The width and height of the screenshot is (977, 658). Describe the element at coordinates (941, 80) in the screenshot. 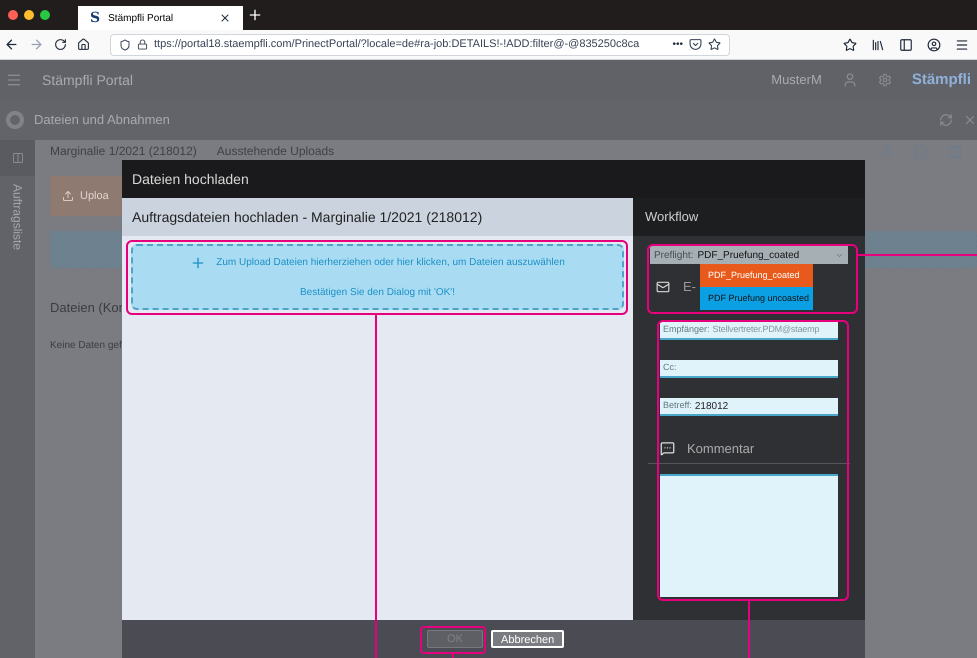

I see `logo: Stämpfli` at that location.